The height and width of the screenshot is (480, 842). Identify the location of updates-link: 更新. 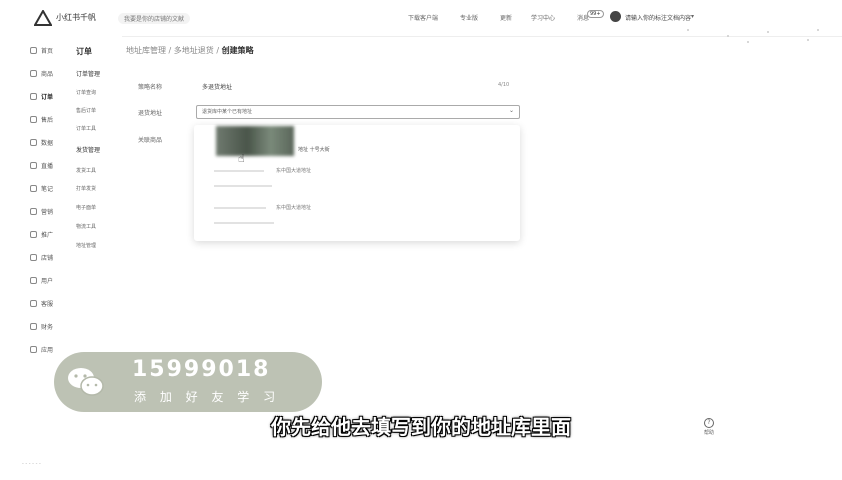
(506, 17).